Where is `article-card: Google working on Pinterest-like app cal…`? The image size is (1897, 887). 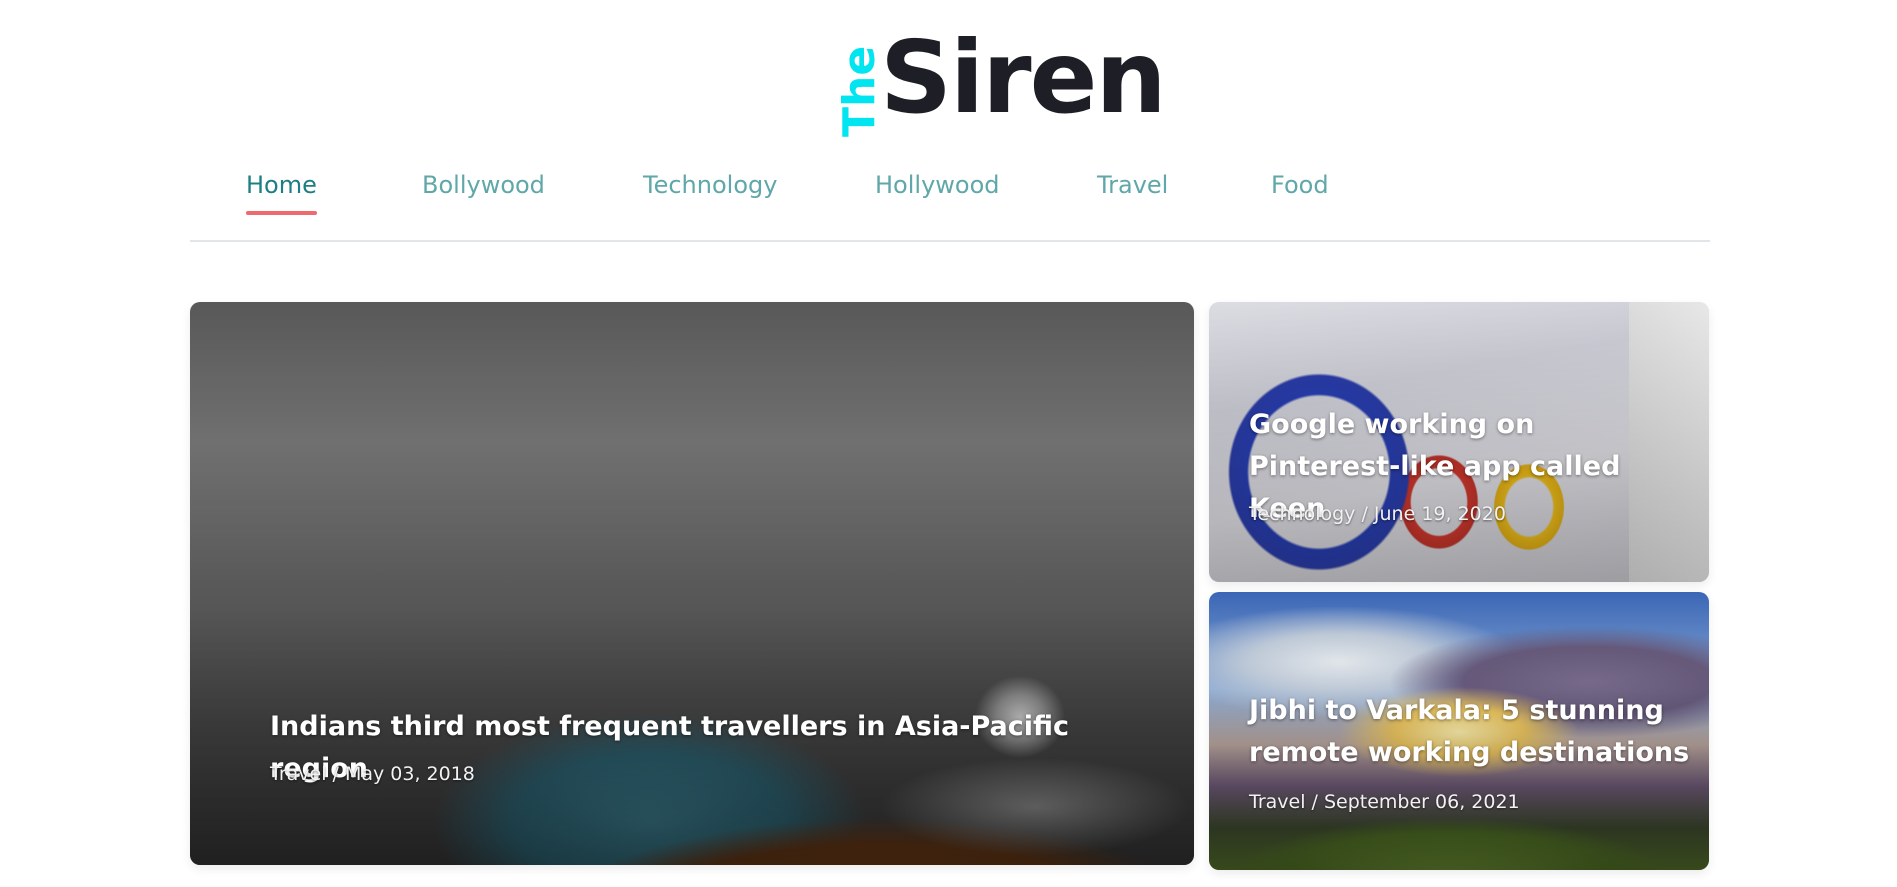
article-card: Google working on Pinterest-like app cal… is located at coordinates (1459, 442).